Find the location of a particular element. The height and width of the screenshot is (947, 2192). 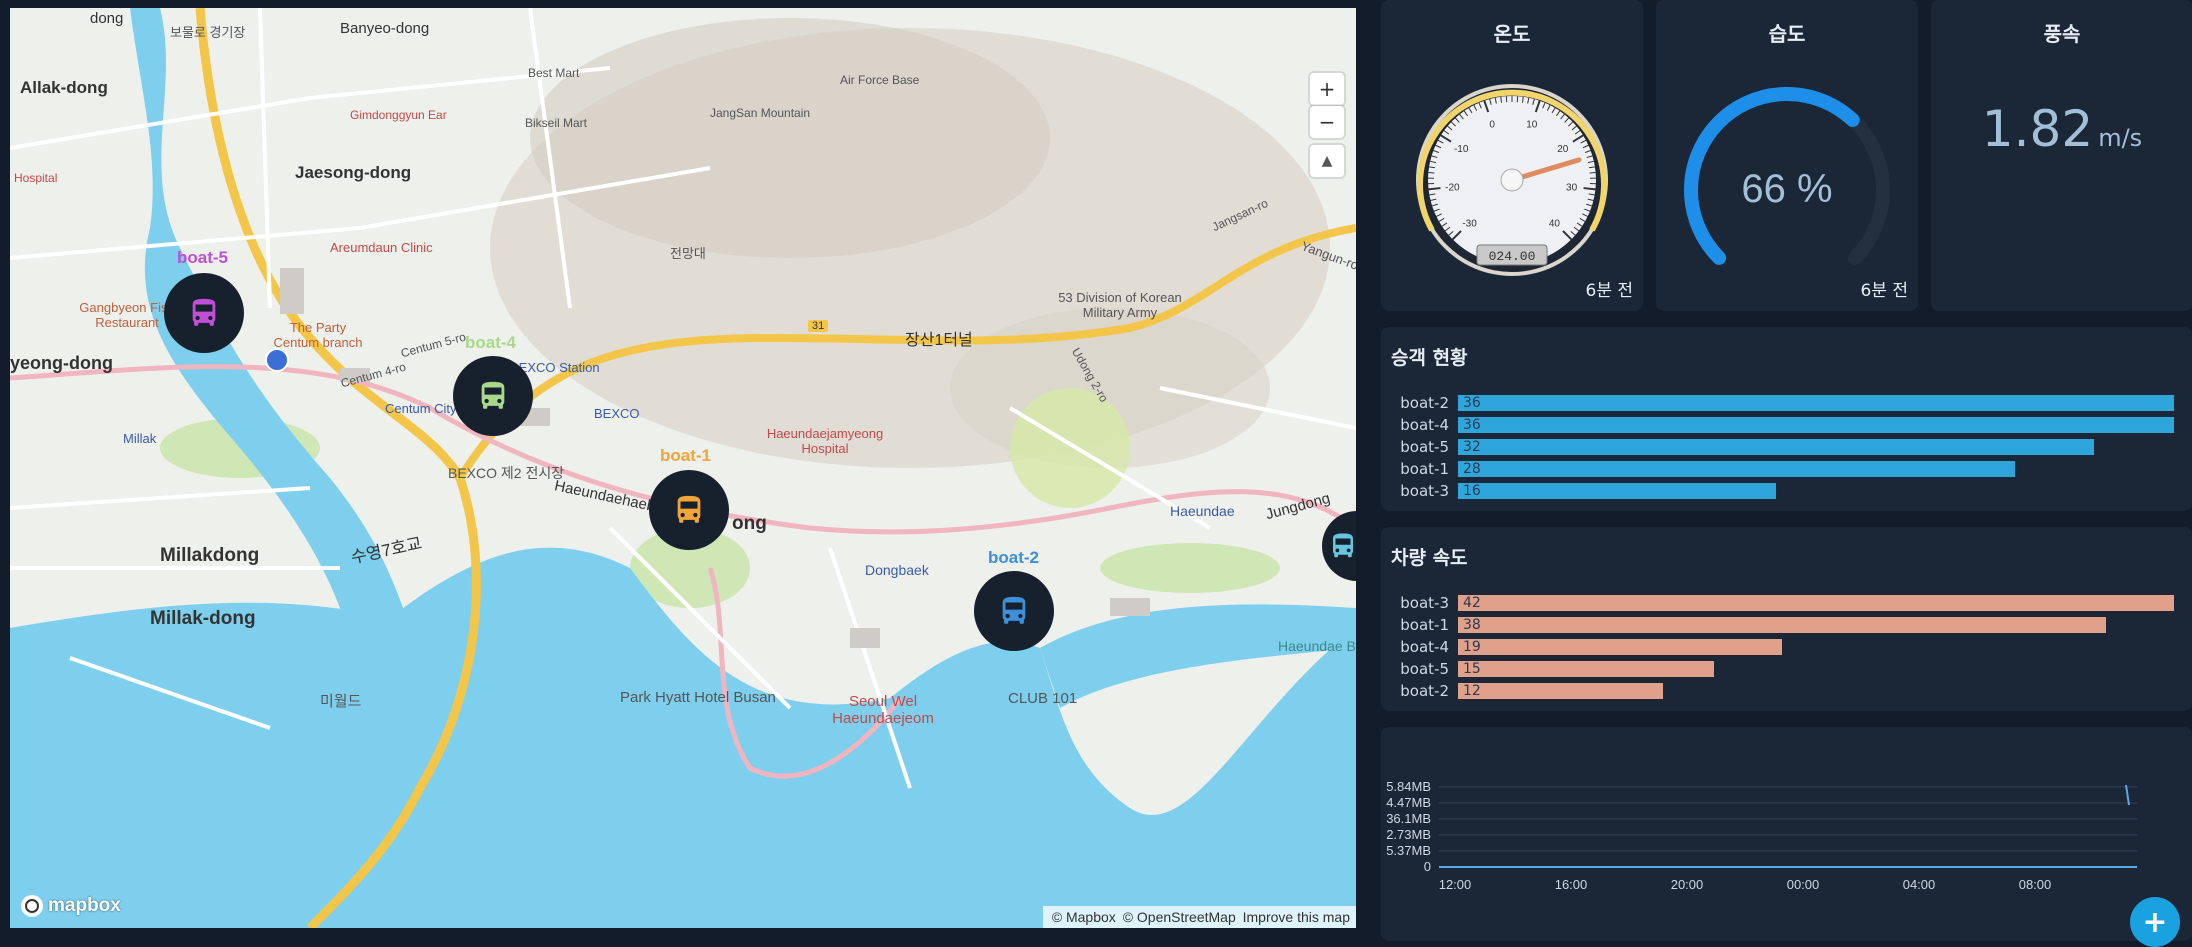

zoom-out-button: − is located at coordinates (1327, 122).